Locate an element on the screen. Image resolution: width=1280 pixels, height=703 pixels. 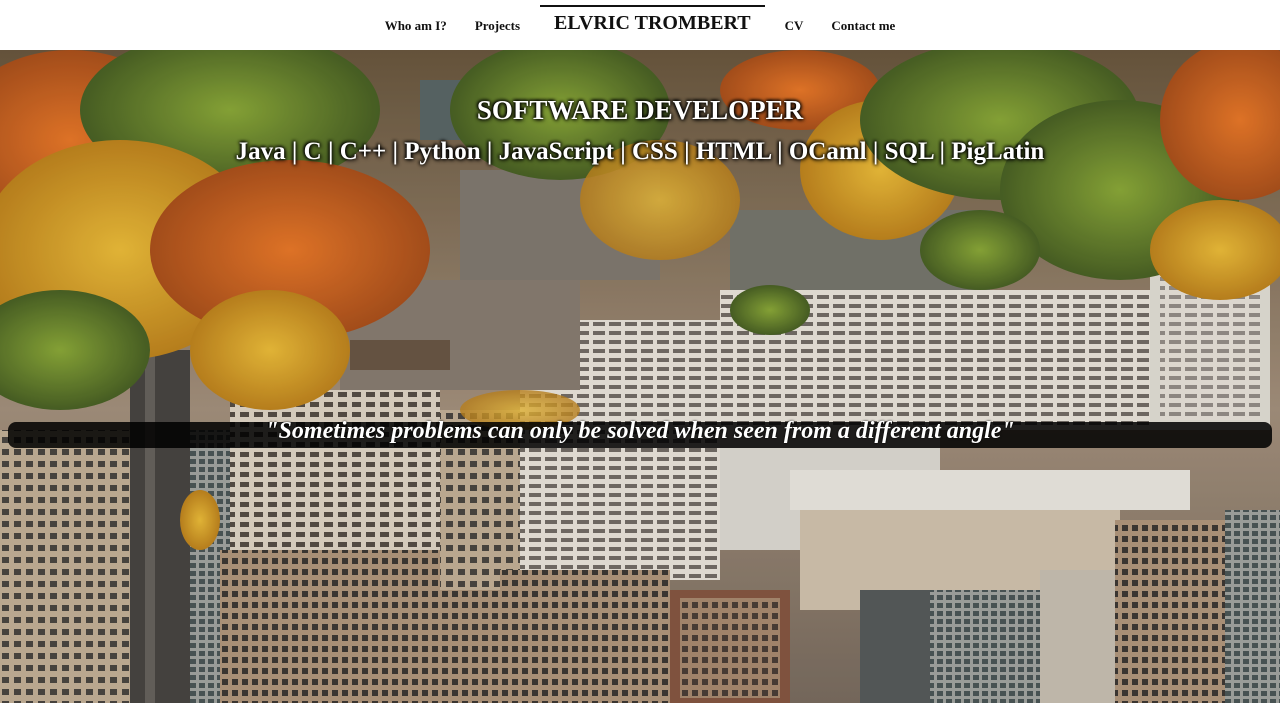
hero-title: SOFTWARE DEVELOPER is located at coordinates (640, 110).